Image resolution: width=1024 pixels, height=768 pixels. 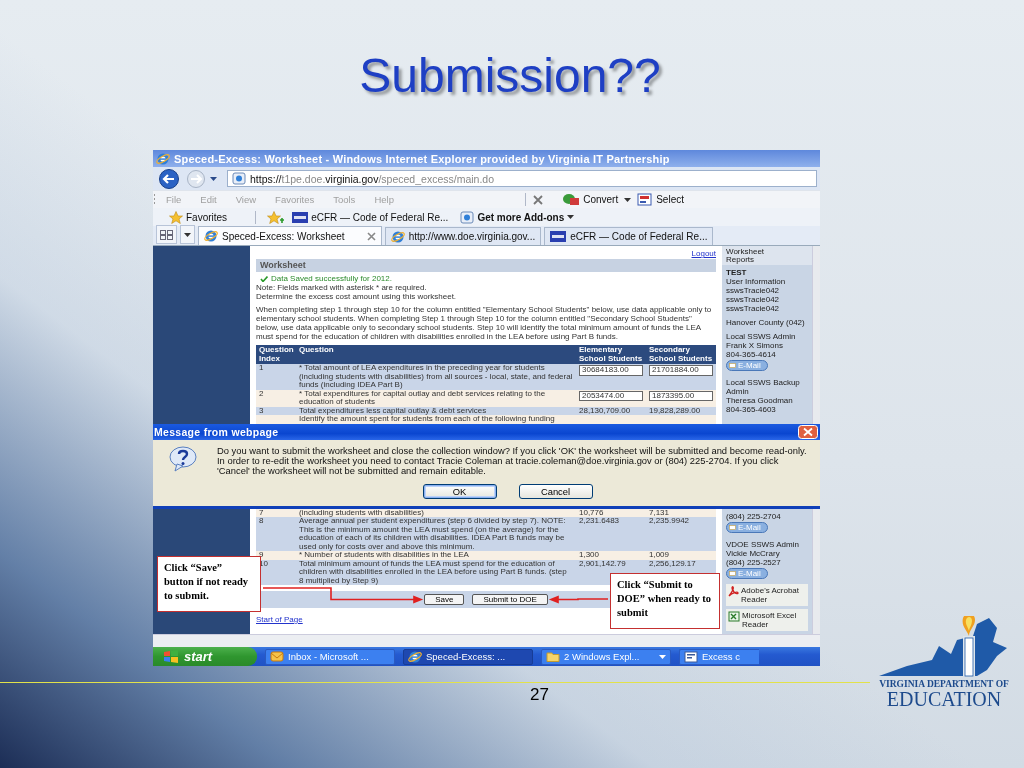 I want to click on sidebar-text: (804) 225-2527, so click(x=754, y=562).